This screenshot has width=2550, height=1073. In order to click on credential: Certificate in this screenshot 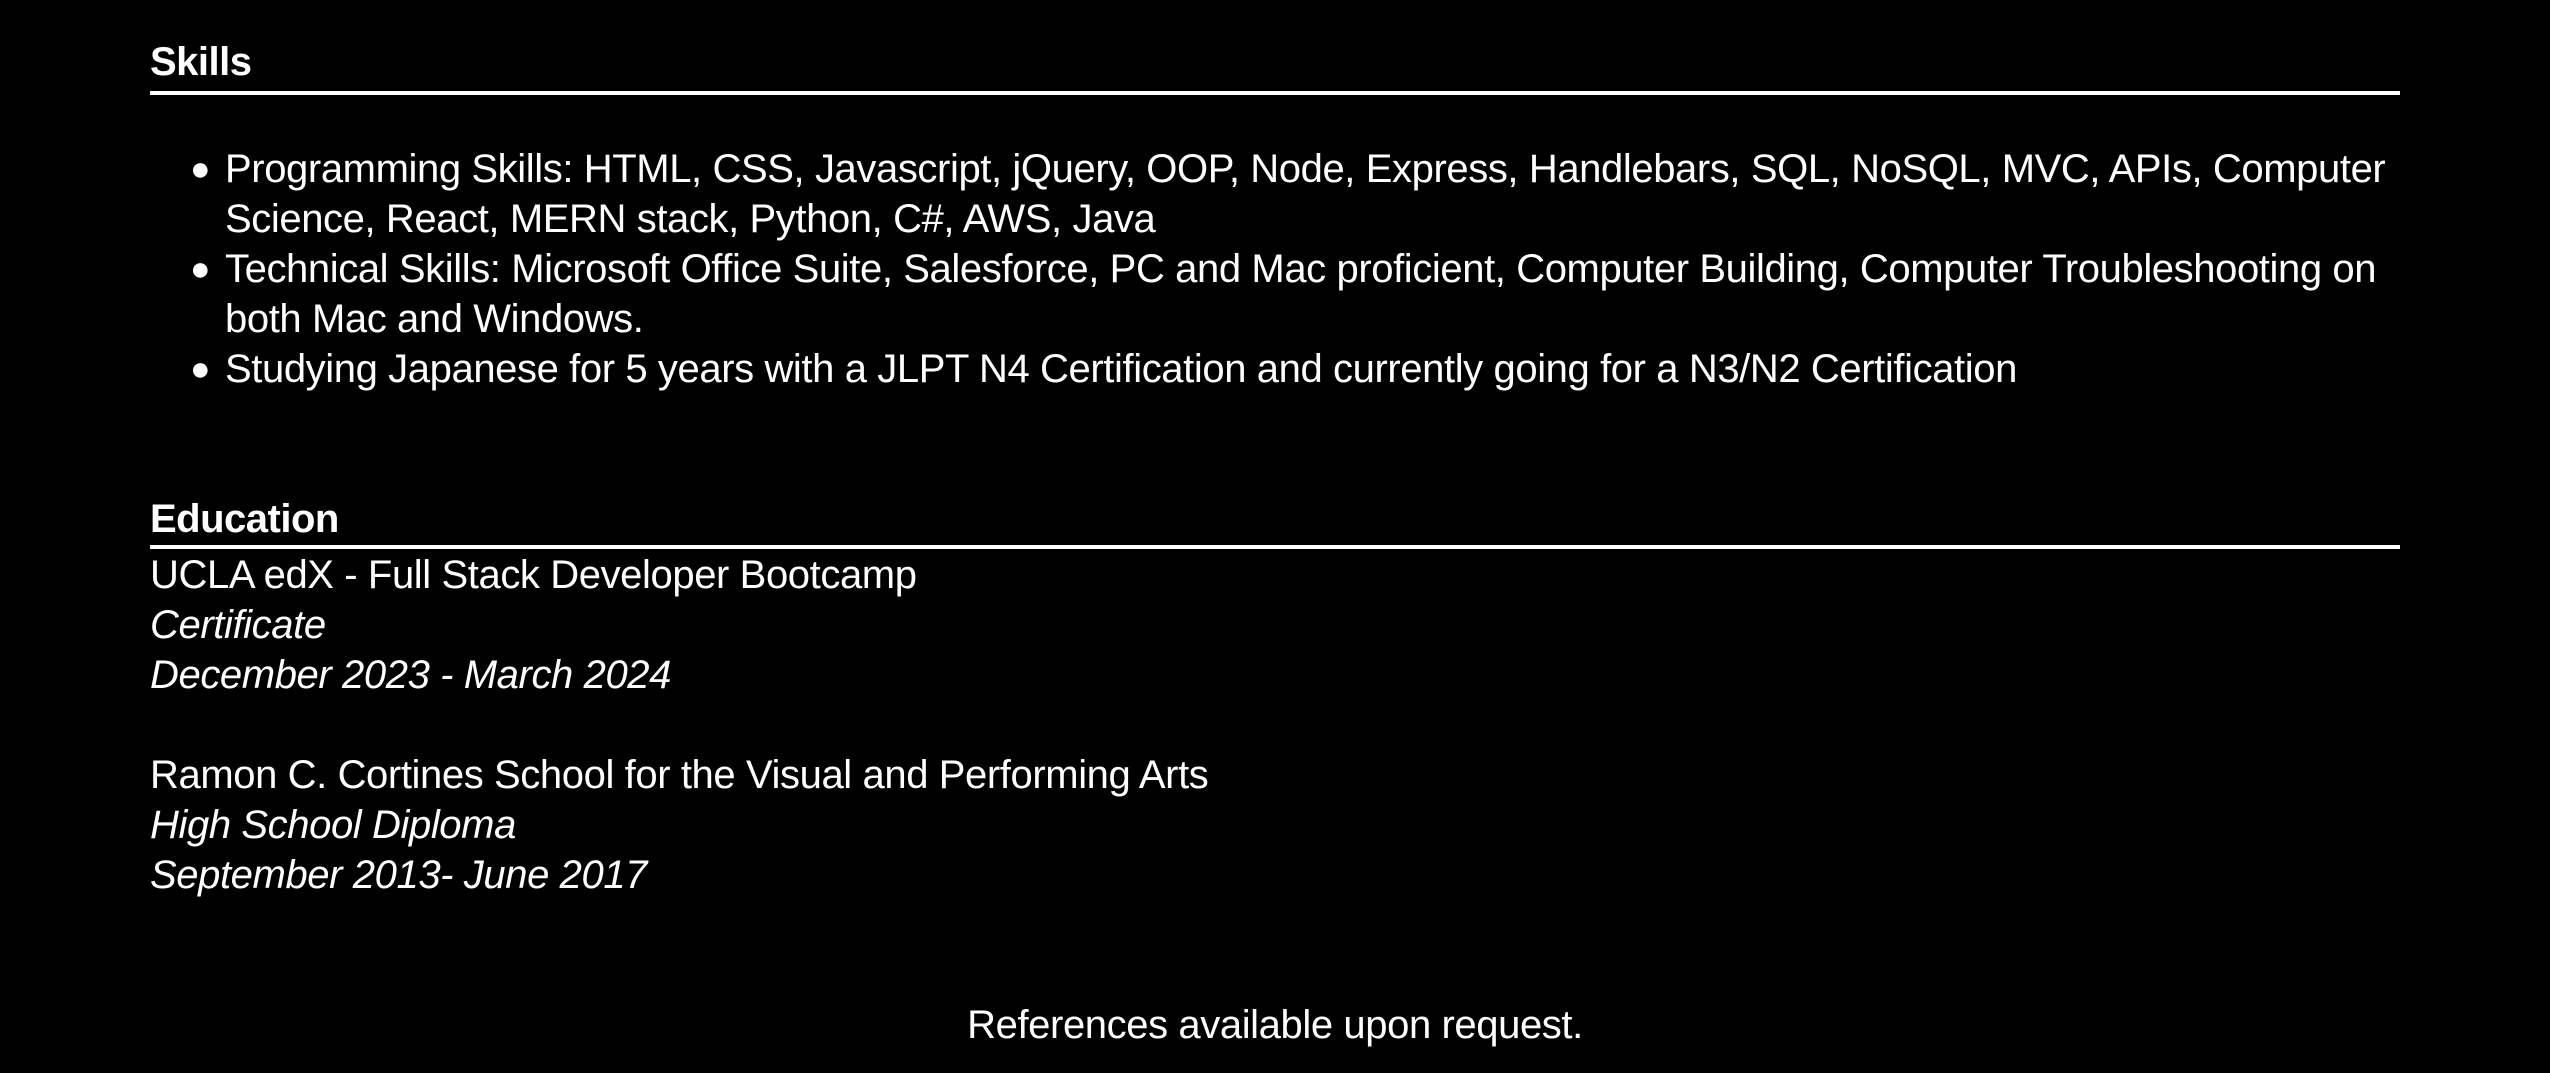, I will do `click(238, 625)`.